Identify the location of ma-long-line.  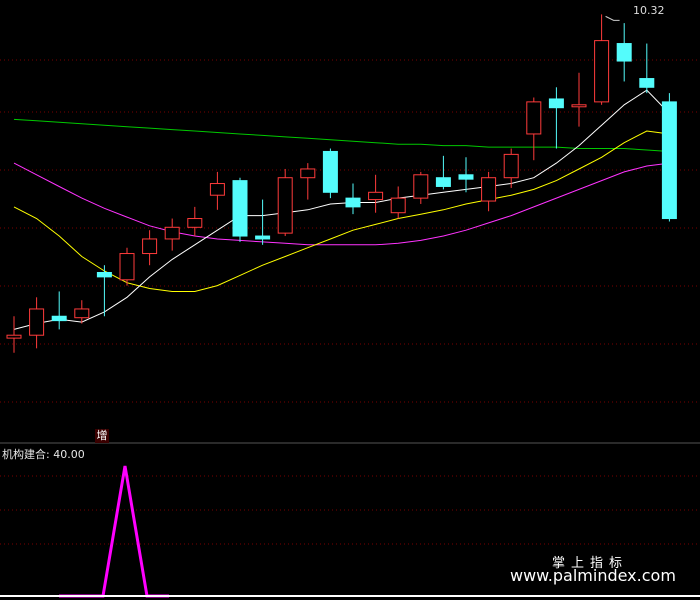
(341, 204).